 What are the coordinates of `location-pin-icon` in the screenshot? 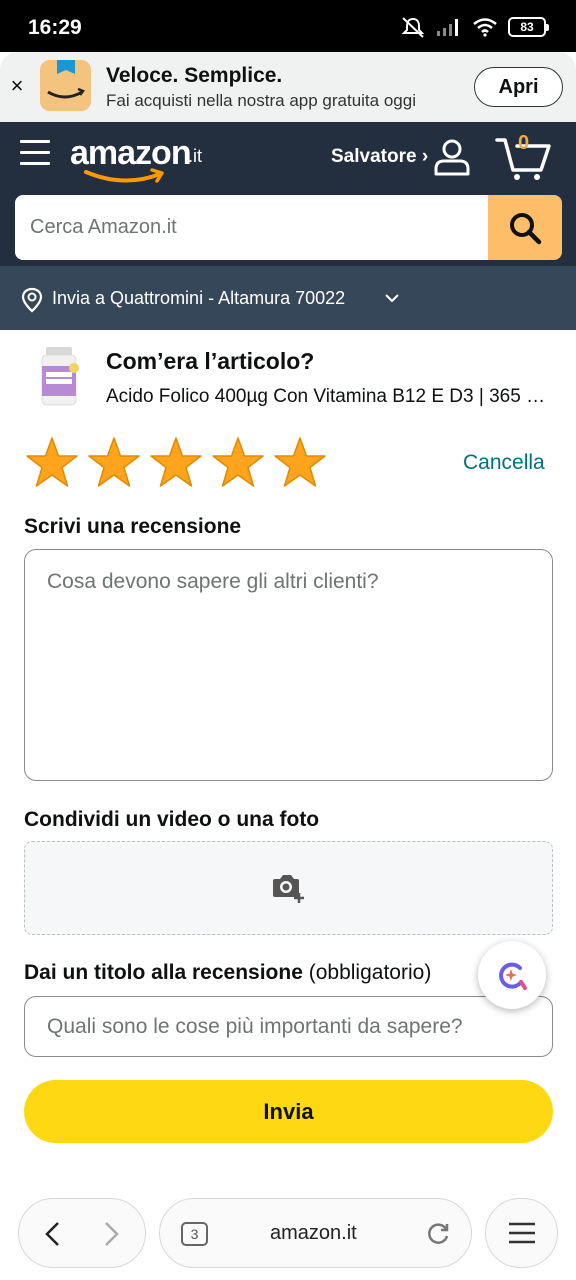 It's located at (32, 300).